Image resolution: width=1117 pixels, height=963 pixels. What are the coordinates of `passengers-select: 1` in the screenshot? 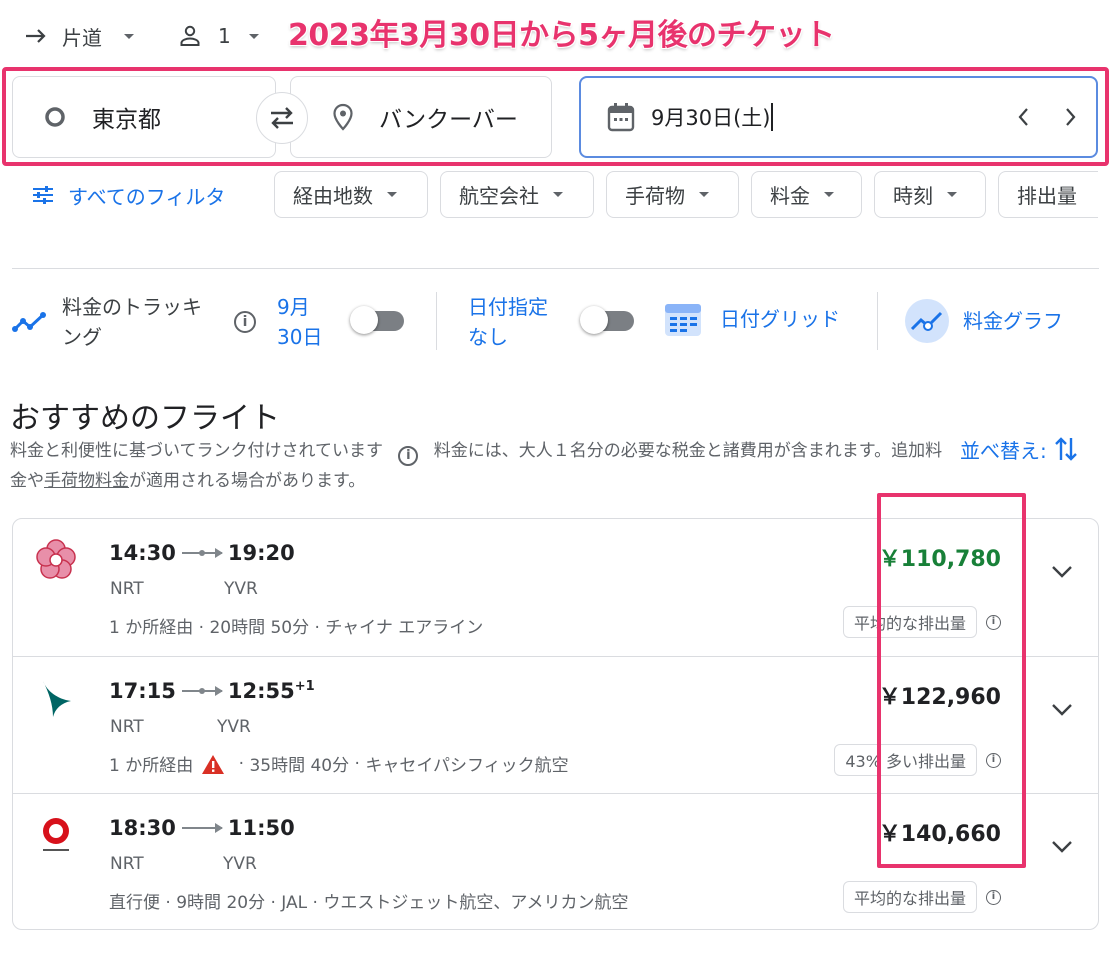 It's located at (218, 36).